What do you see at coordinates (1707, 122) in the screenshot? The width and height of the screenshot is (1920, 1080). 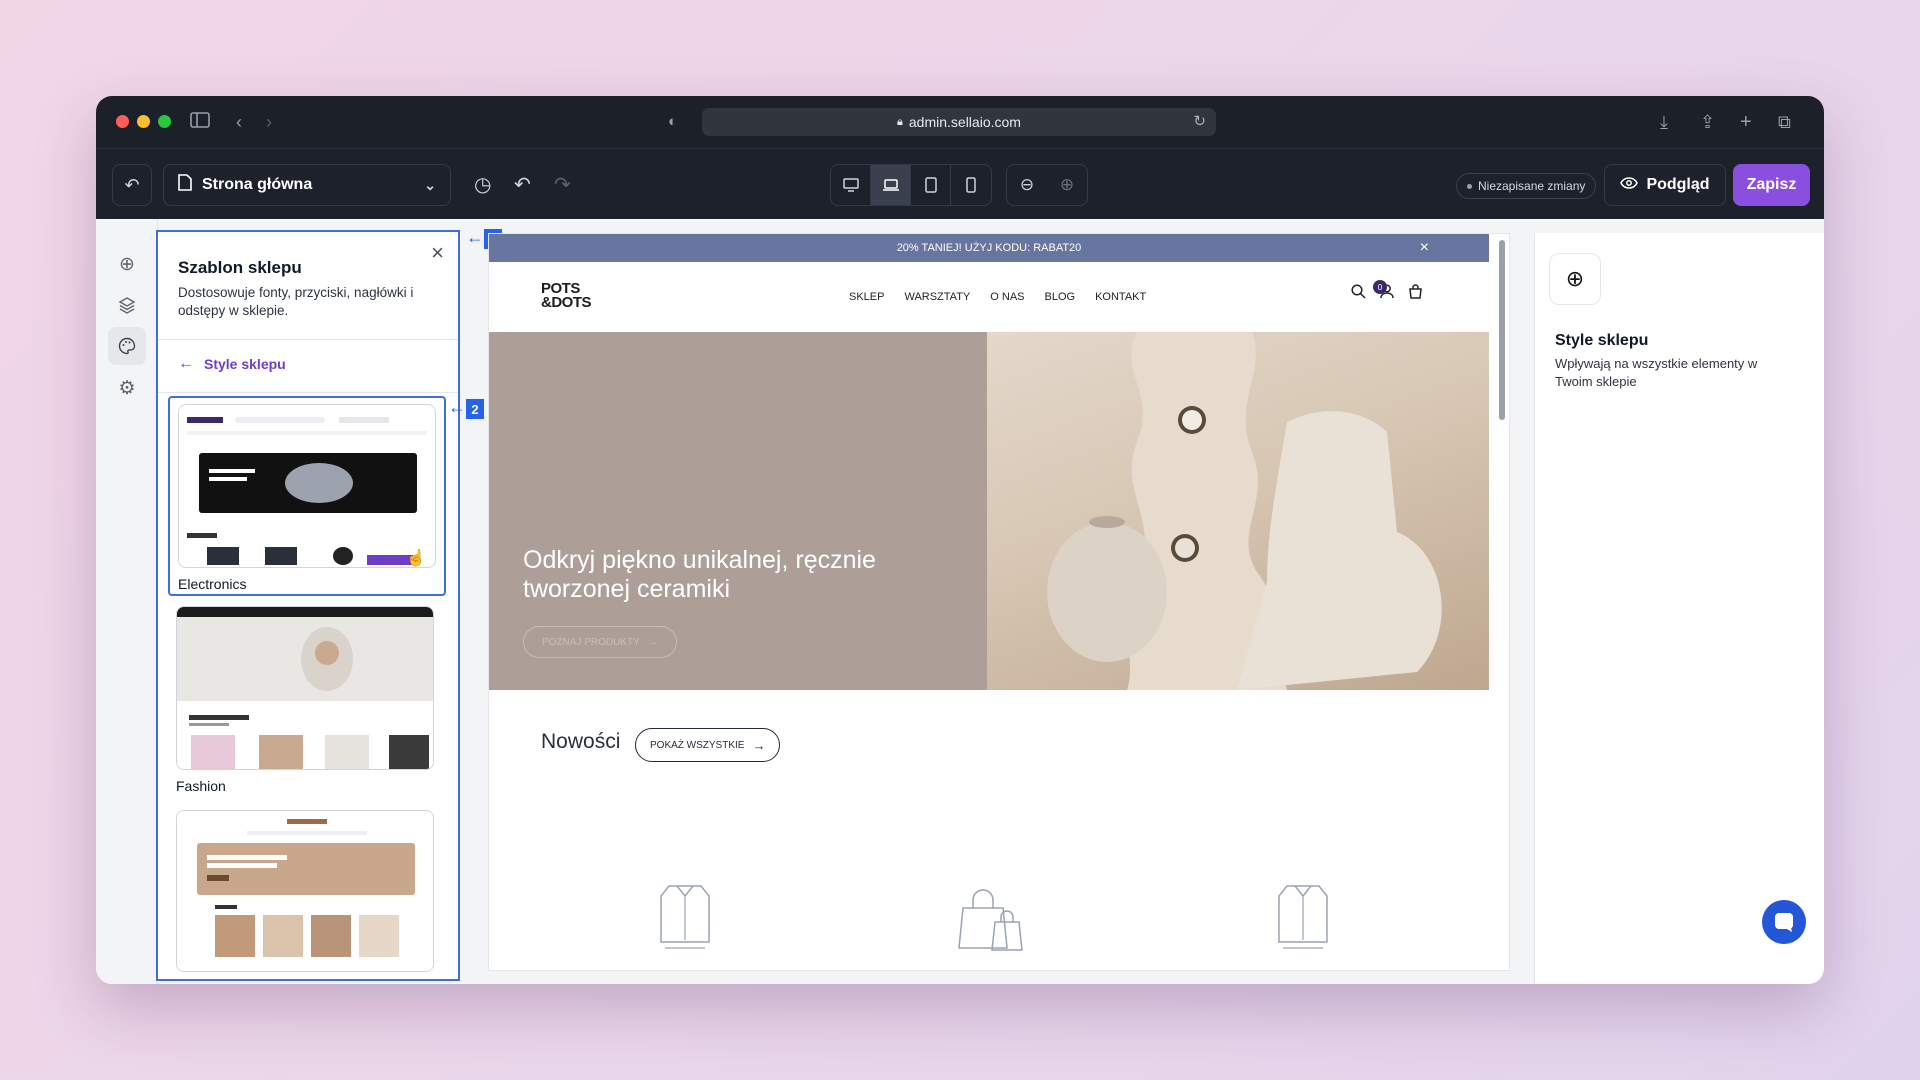 I see `share-icon: ⇪` at bounding box center [1707, 122].